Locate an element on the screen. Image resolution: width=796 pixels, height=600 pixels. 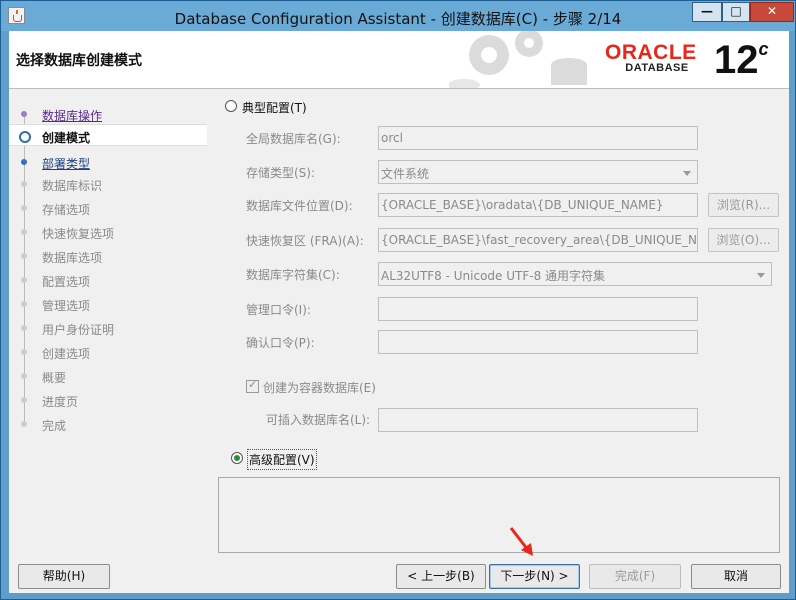
nav-step-storage: 存储选项 is located at coordinates (108, 208).